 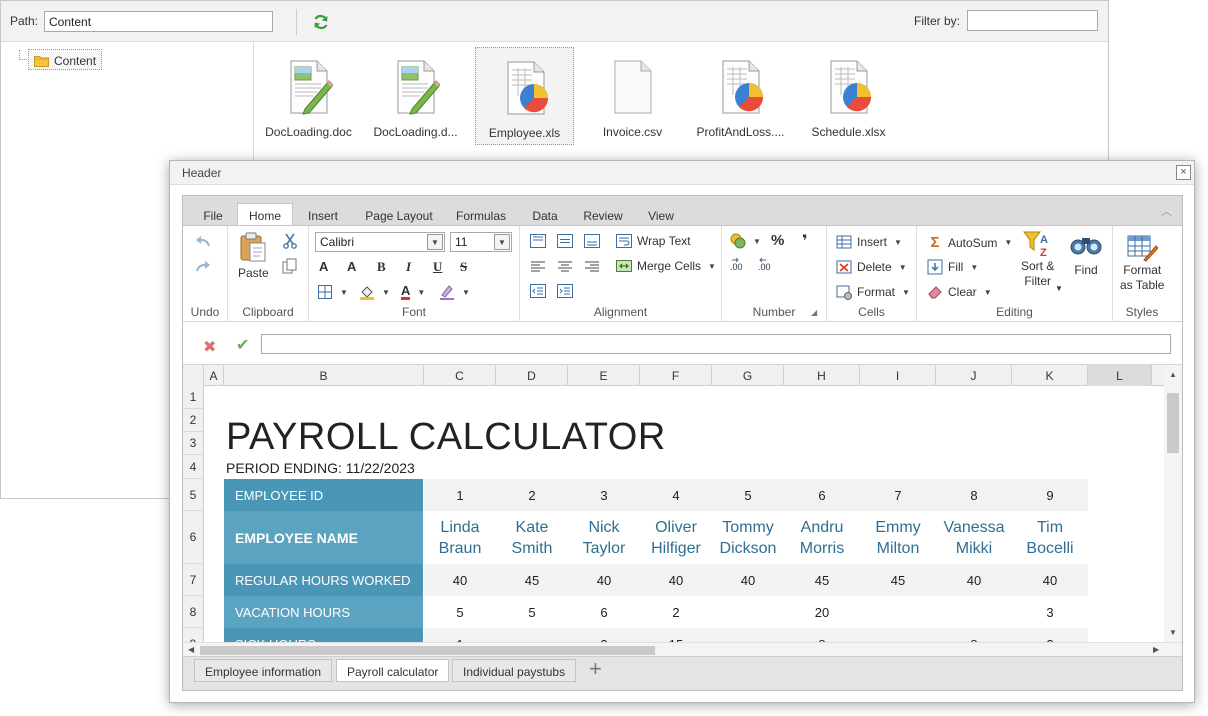 I want to click on file-item: DocLoading.doc, so click(x=308, y=96).